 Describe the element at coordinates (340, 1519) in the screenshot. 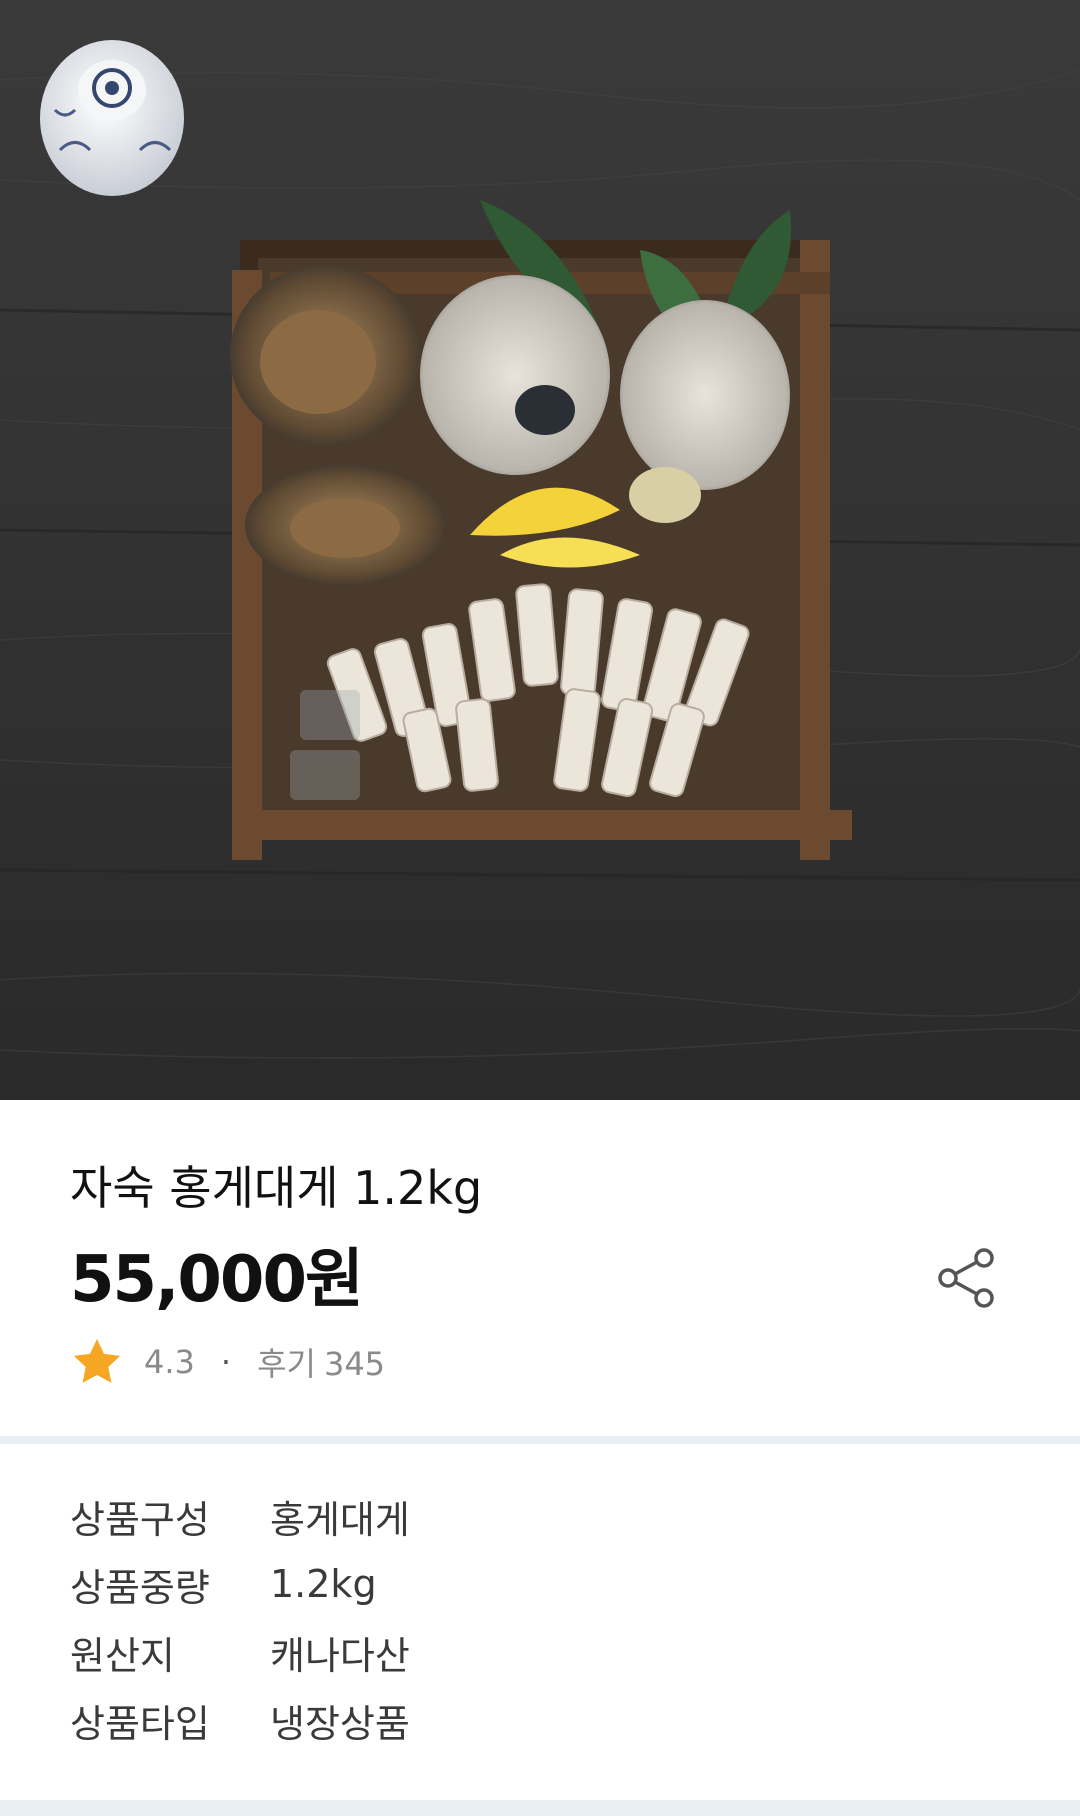

I see `spec-value: 홍게대게` at that location.